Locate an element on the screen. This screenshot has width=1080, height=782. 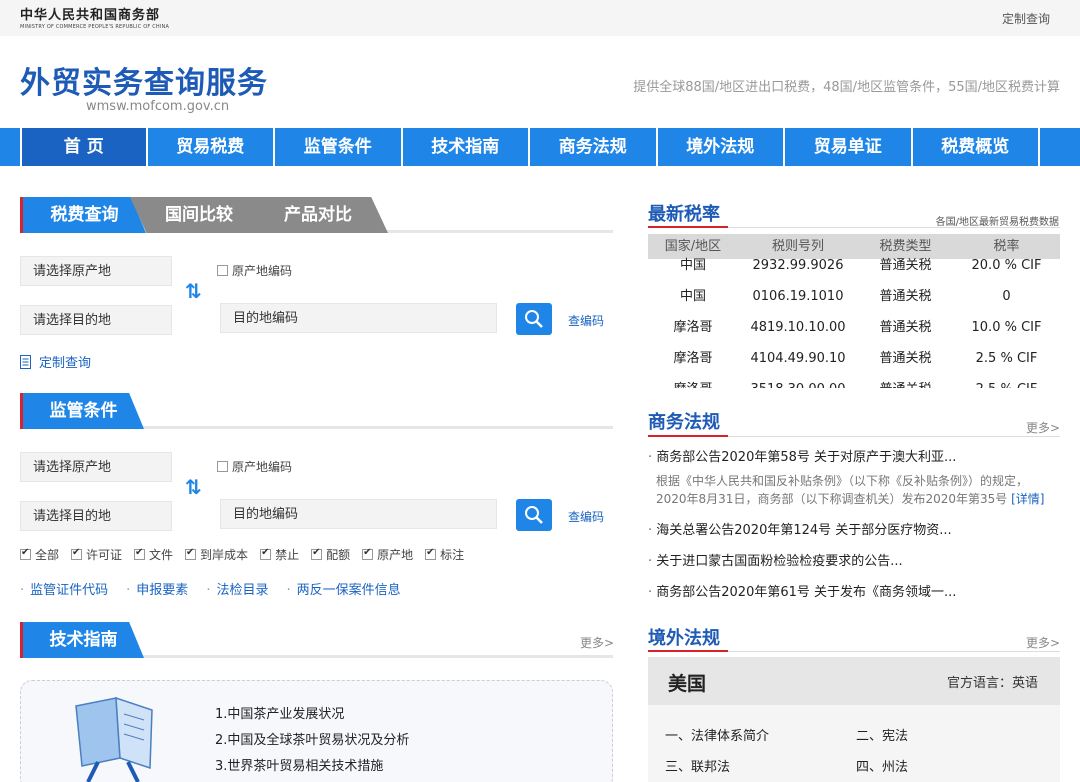
nav-trade-tax: 贸易税费 is located at coordinates (211, 147).